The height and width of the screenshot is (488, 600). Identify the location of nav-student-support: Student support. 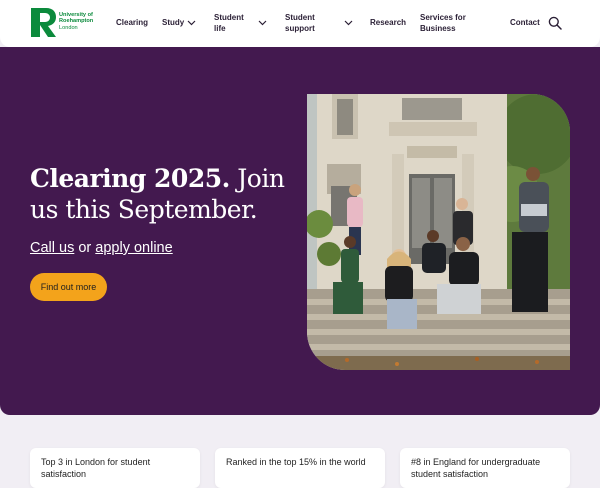
(307, 23).